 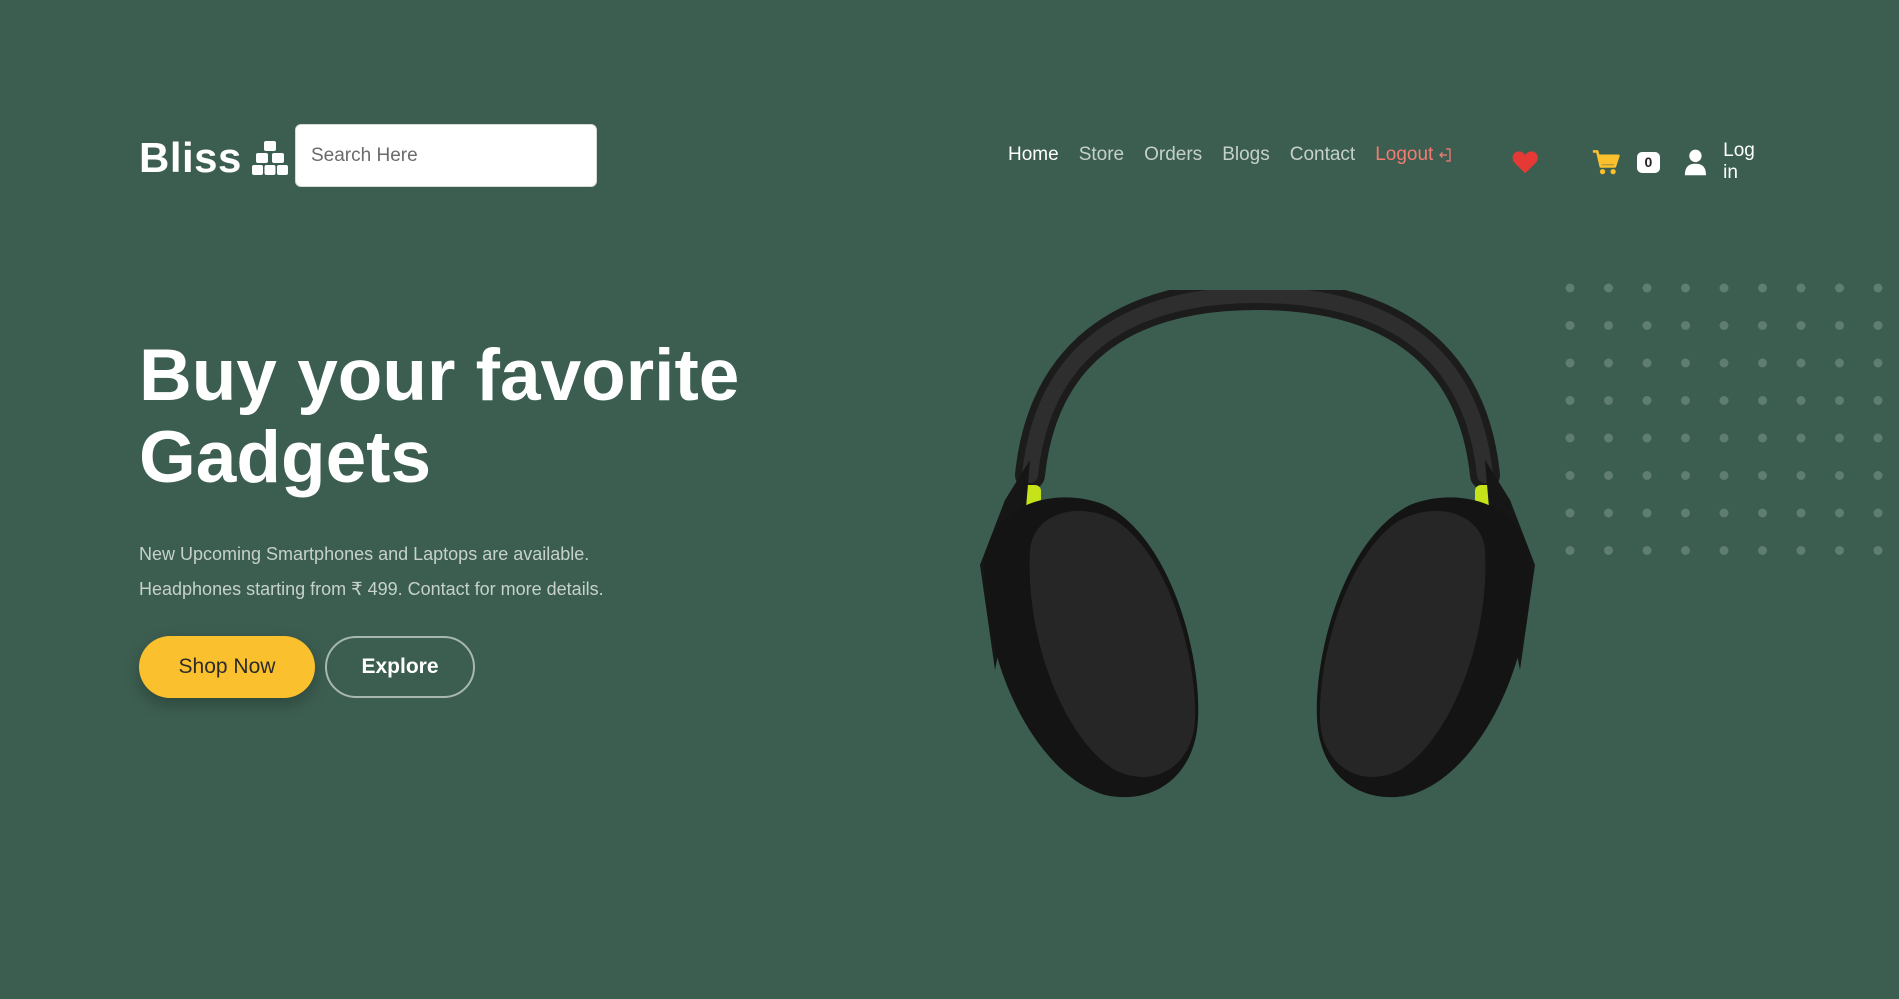 I want to click on nav-contact: Contact, so click(x=1322, y=155).